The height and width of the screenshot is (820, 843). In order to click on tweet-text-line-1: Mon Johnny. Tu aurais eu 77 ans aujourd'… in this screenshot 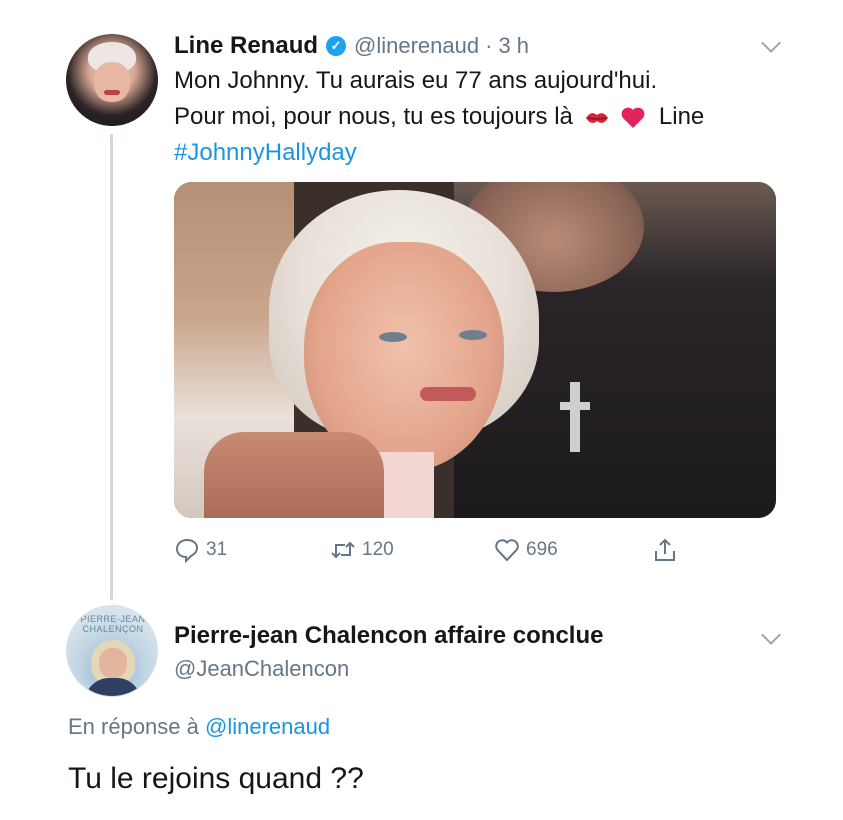, I will do `click(416, 80)`.